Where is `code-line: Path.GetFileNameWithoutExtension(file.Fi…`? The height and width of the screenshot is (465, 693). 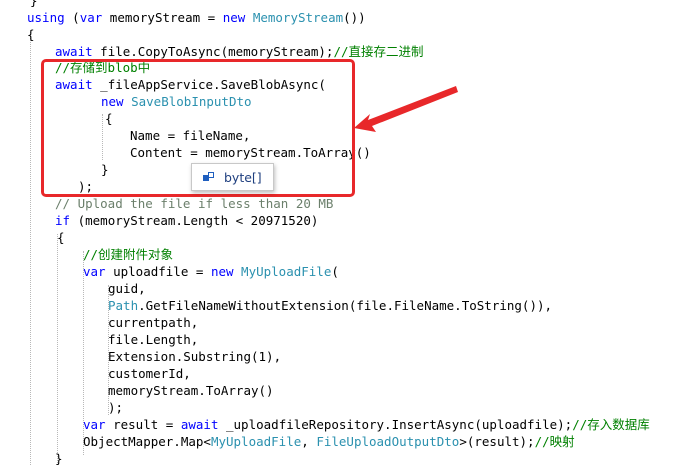 code-line: Path.GetFileNameWithoutExtension(file.Fi… is located at coordinates (330, 305).